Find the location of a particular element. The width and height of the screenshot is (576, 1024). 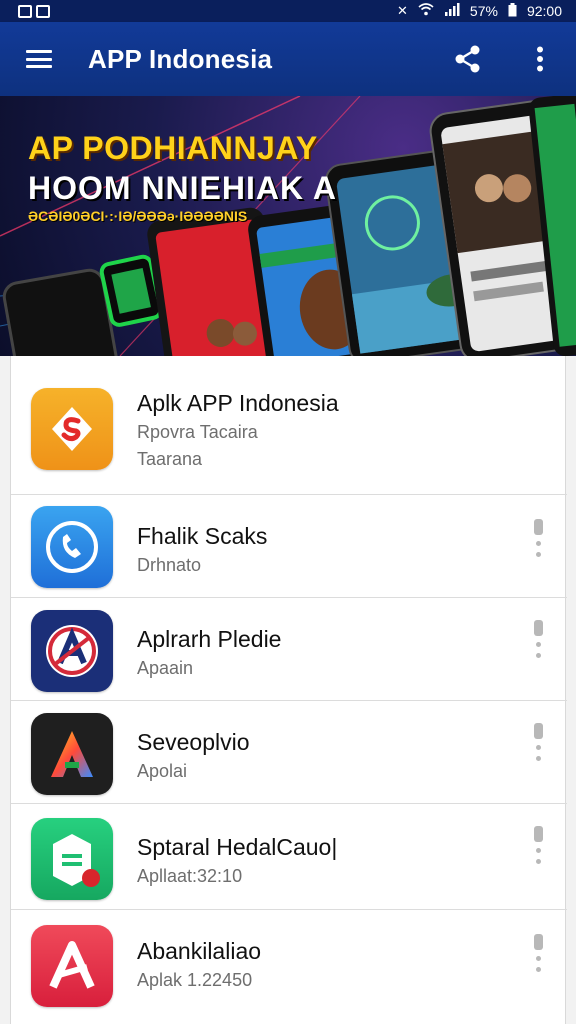

app-name: Seveoplvio is located at coordinates (193, 742).